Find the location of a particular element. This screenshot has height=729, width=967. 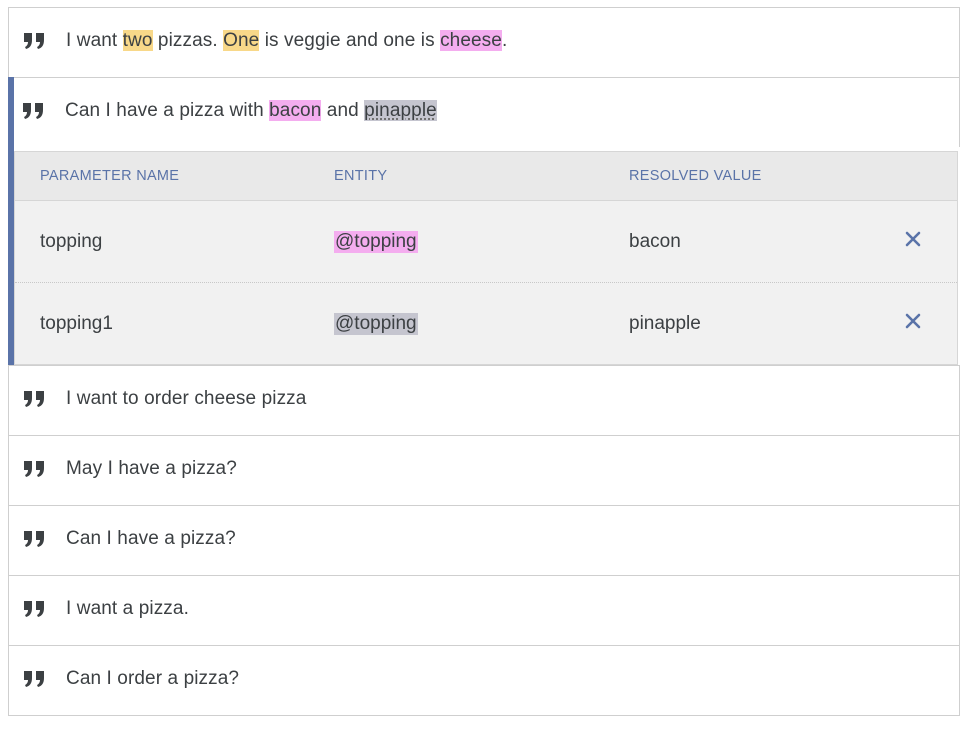

header-parameter-name: PARAMETER NAME is located at coordinates (110, 176).